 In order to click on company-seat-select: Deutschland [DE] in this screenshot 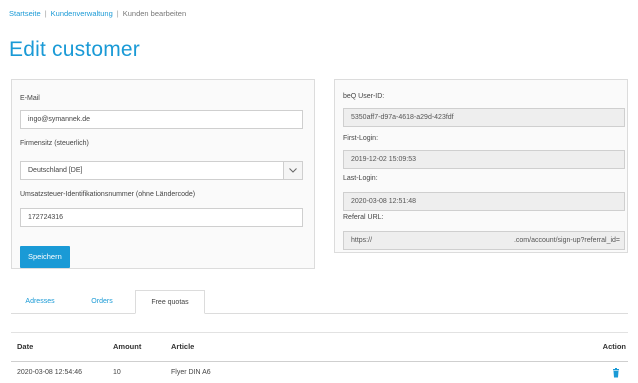, I will do `click(161, 170)`.